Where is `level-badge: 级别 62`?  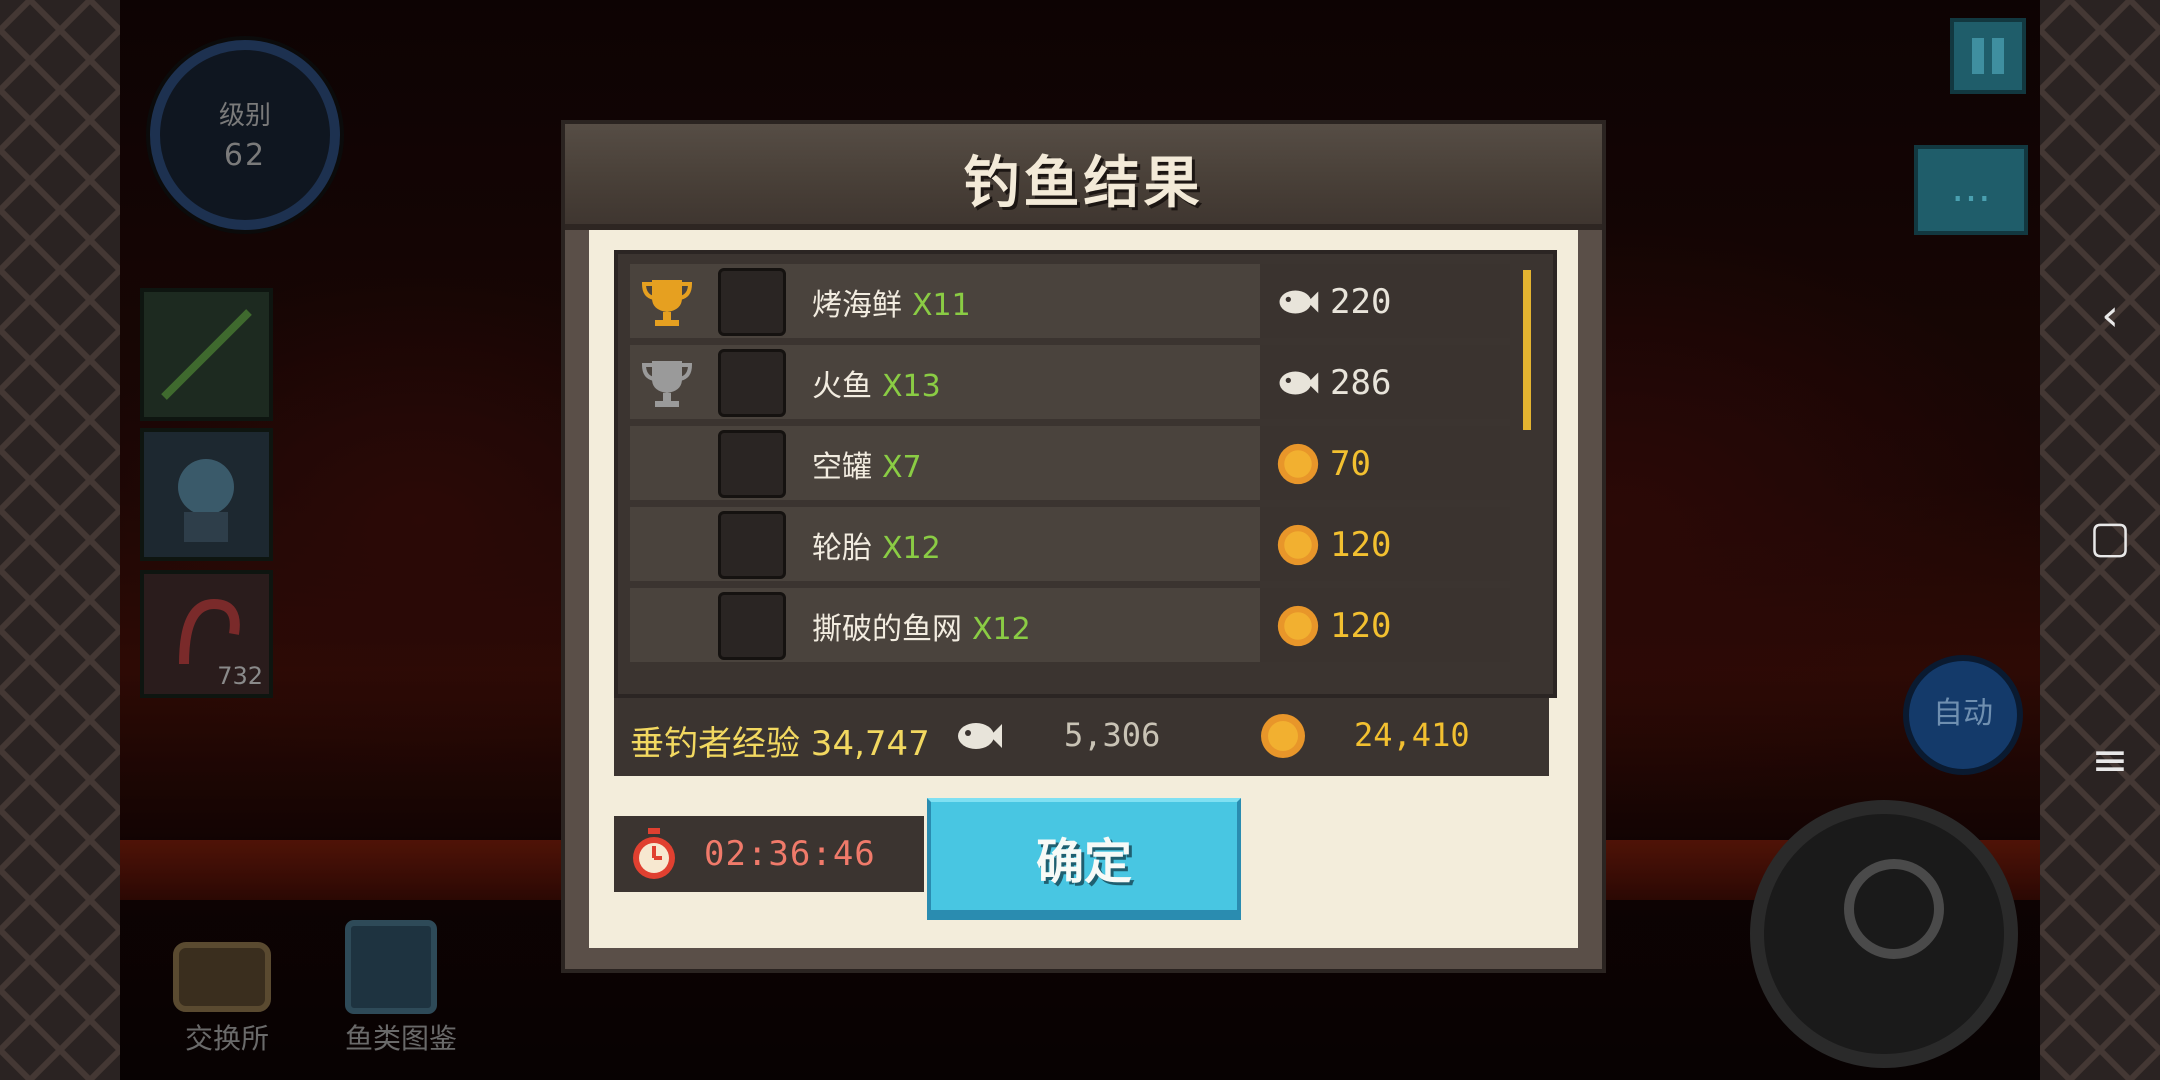 level-badge: 级别 62 is located at coordinates (245, 135).